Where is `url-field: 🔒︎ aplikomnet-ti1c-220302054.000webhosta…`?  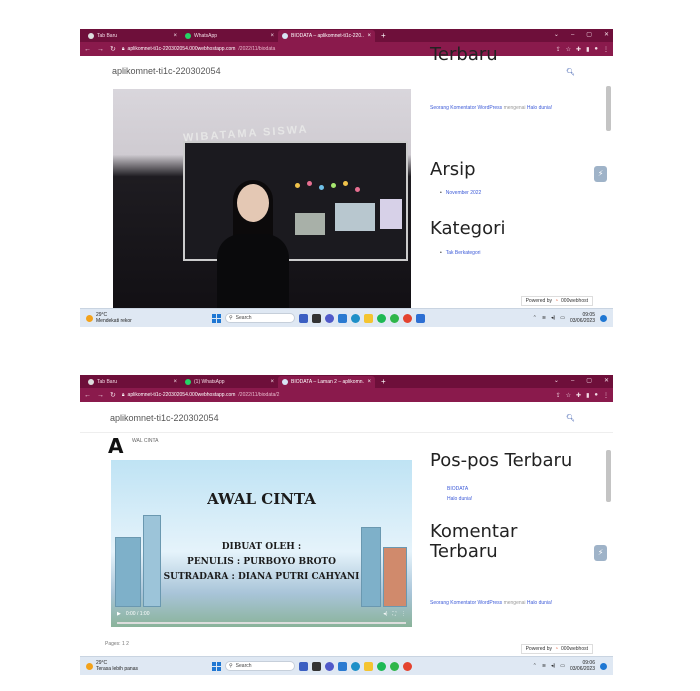 url-field: 🔒︎ aplikomnet-ti1c-220302054.000webhosta… is located at coordinates (336, 395).